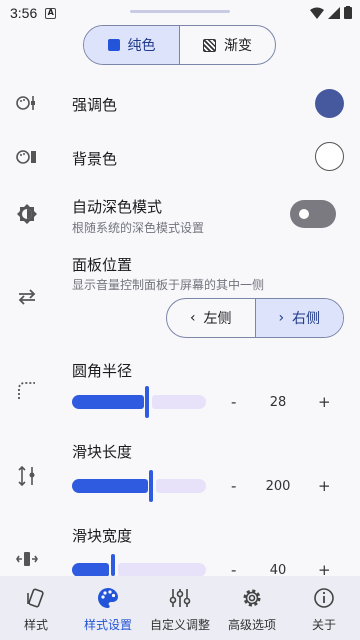 The width and height of the screenshot is (360, 640). What do you see at coordinates (27, 214) in the screenshot?
I see `brightness-icon` at bounding box center [27, 214].